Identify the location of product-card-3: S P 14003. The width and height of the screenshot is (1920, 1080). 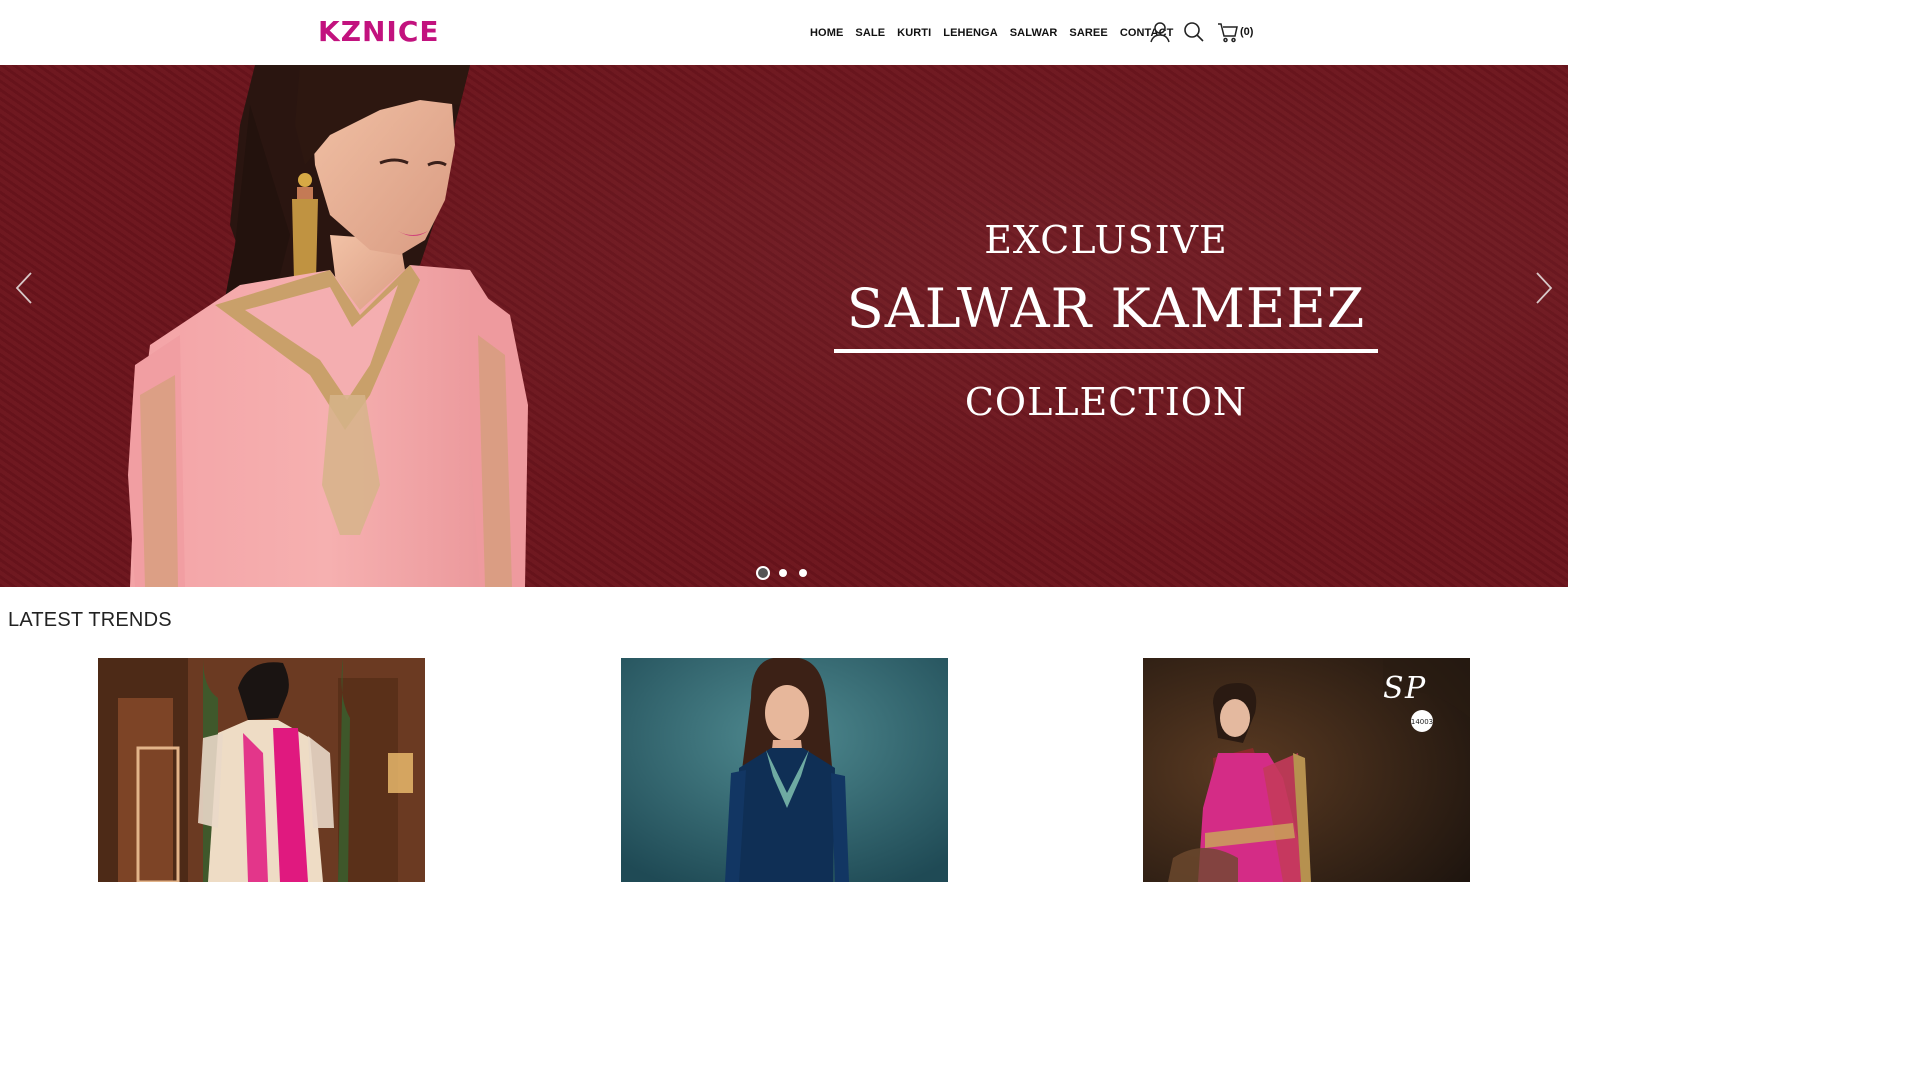
(1306, 770).